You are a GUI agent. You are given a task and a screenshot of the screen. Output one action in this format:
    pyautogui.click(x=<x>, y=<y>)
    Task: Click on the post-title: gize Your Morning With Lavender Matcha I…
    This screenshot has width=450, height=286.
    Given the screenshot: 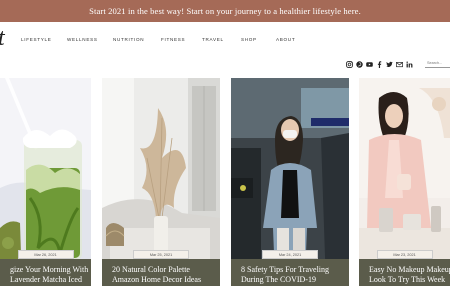 What is the action you would take?
    pyautogui.click(x=45, y=272)
    